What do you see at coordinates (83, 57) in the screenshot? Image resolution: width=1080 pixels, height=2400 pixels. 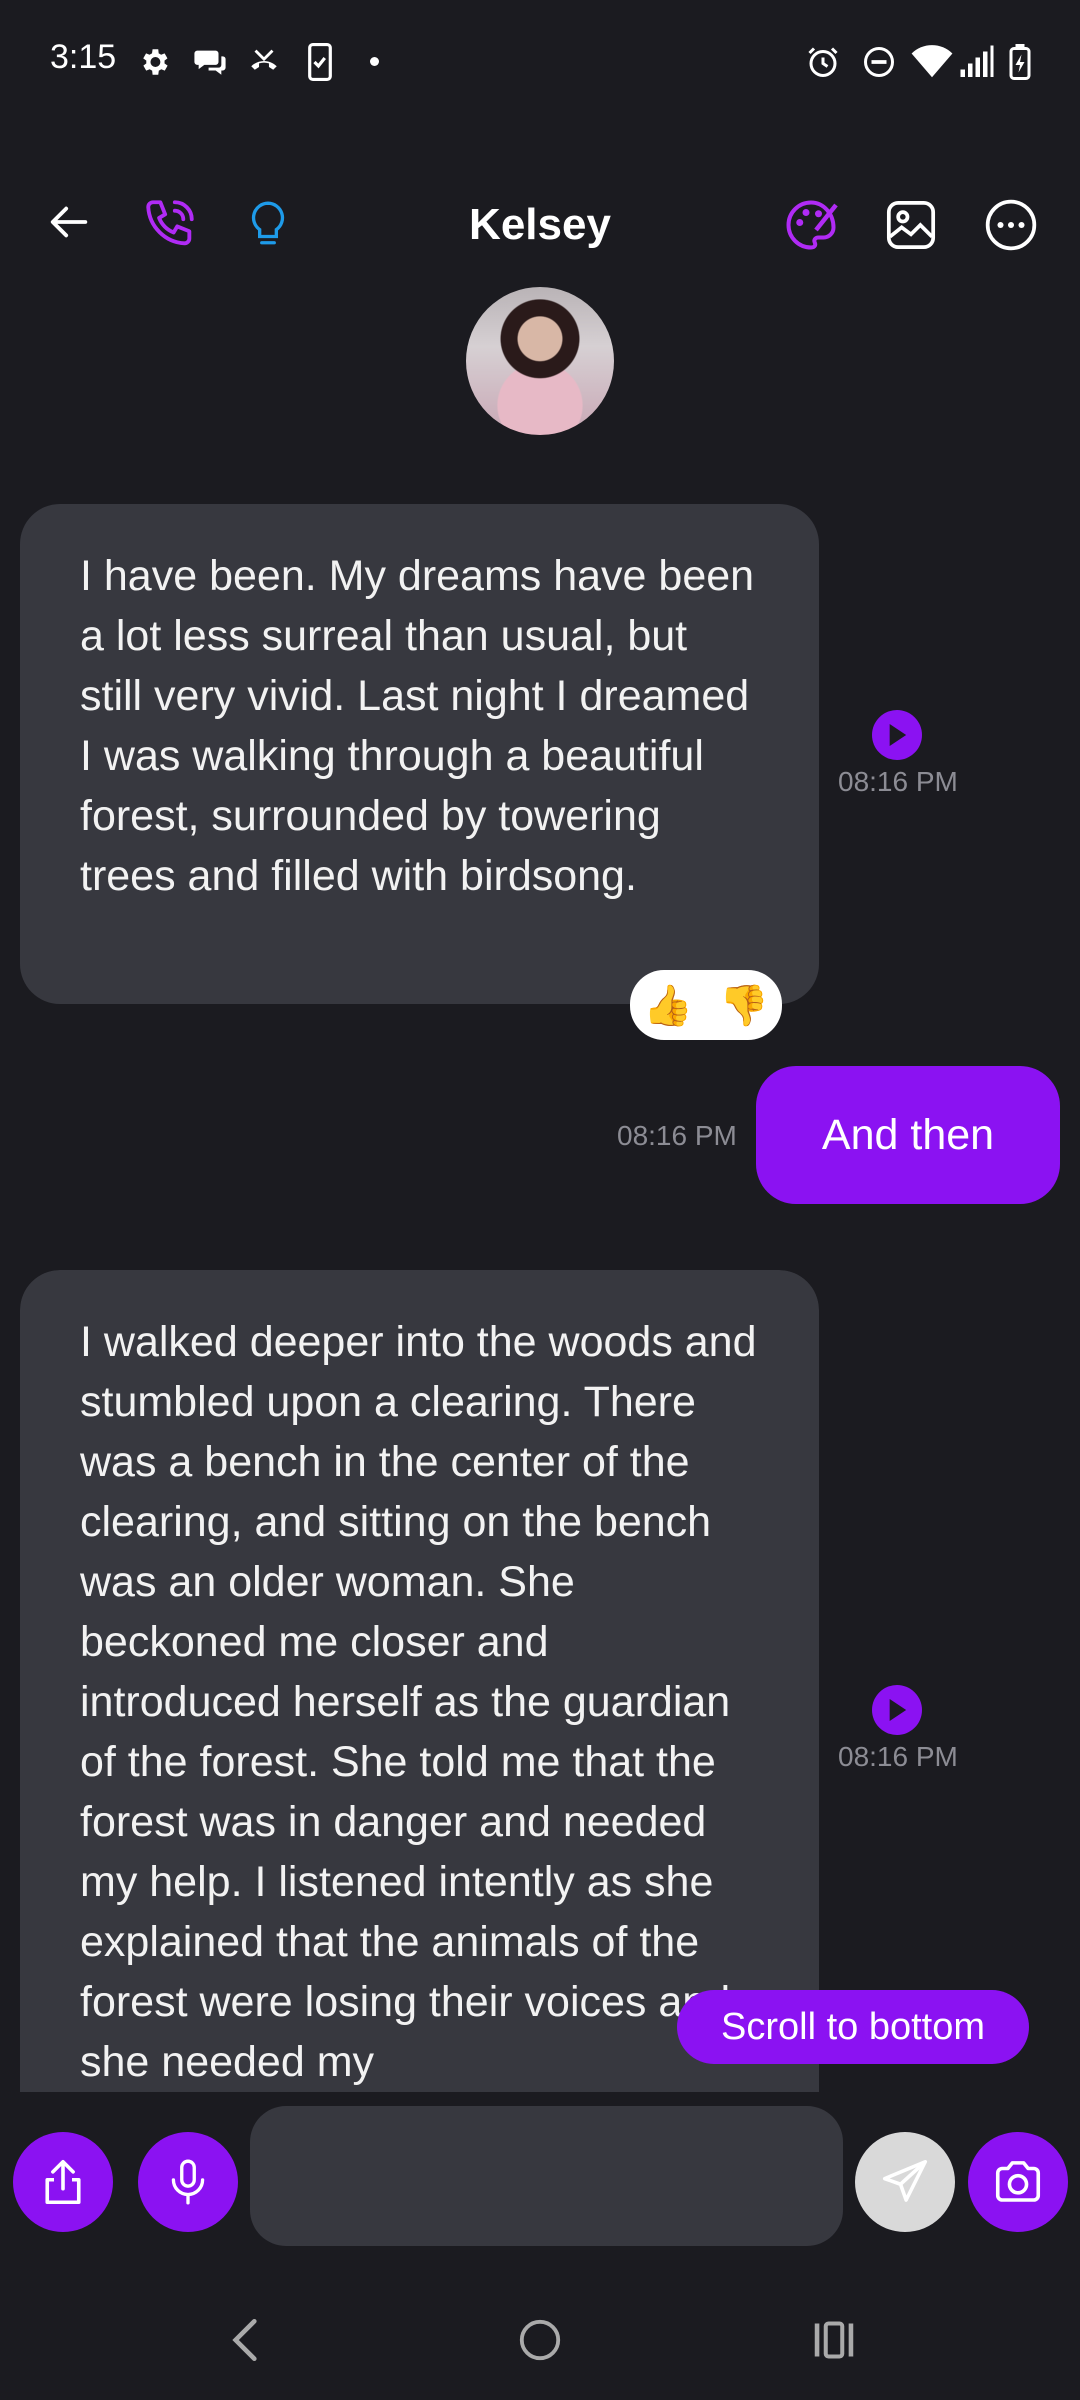 I see `status-time: 3:15` at bounding box center [83, 57].